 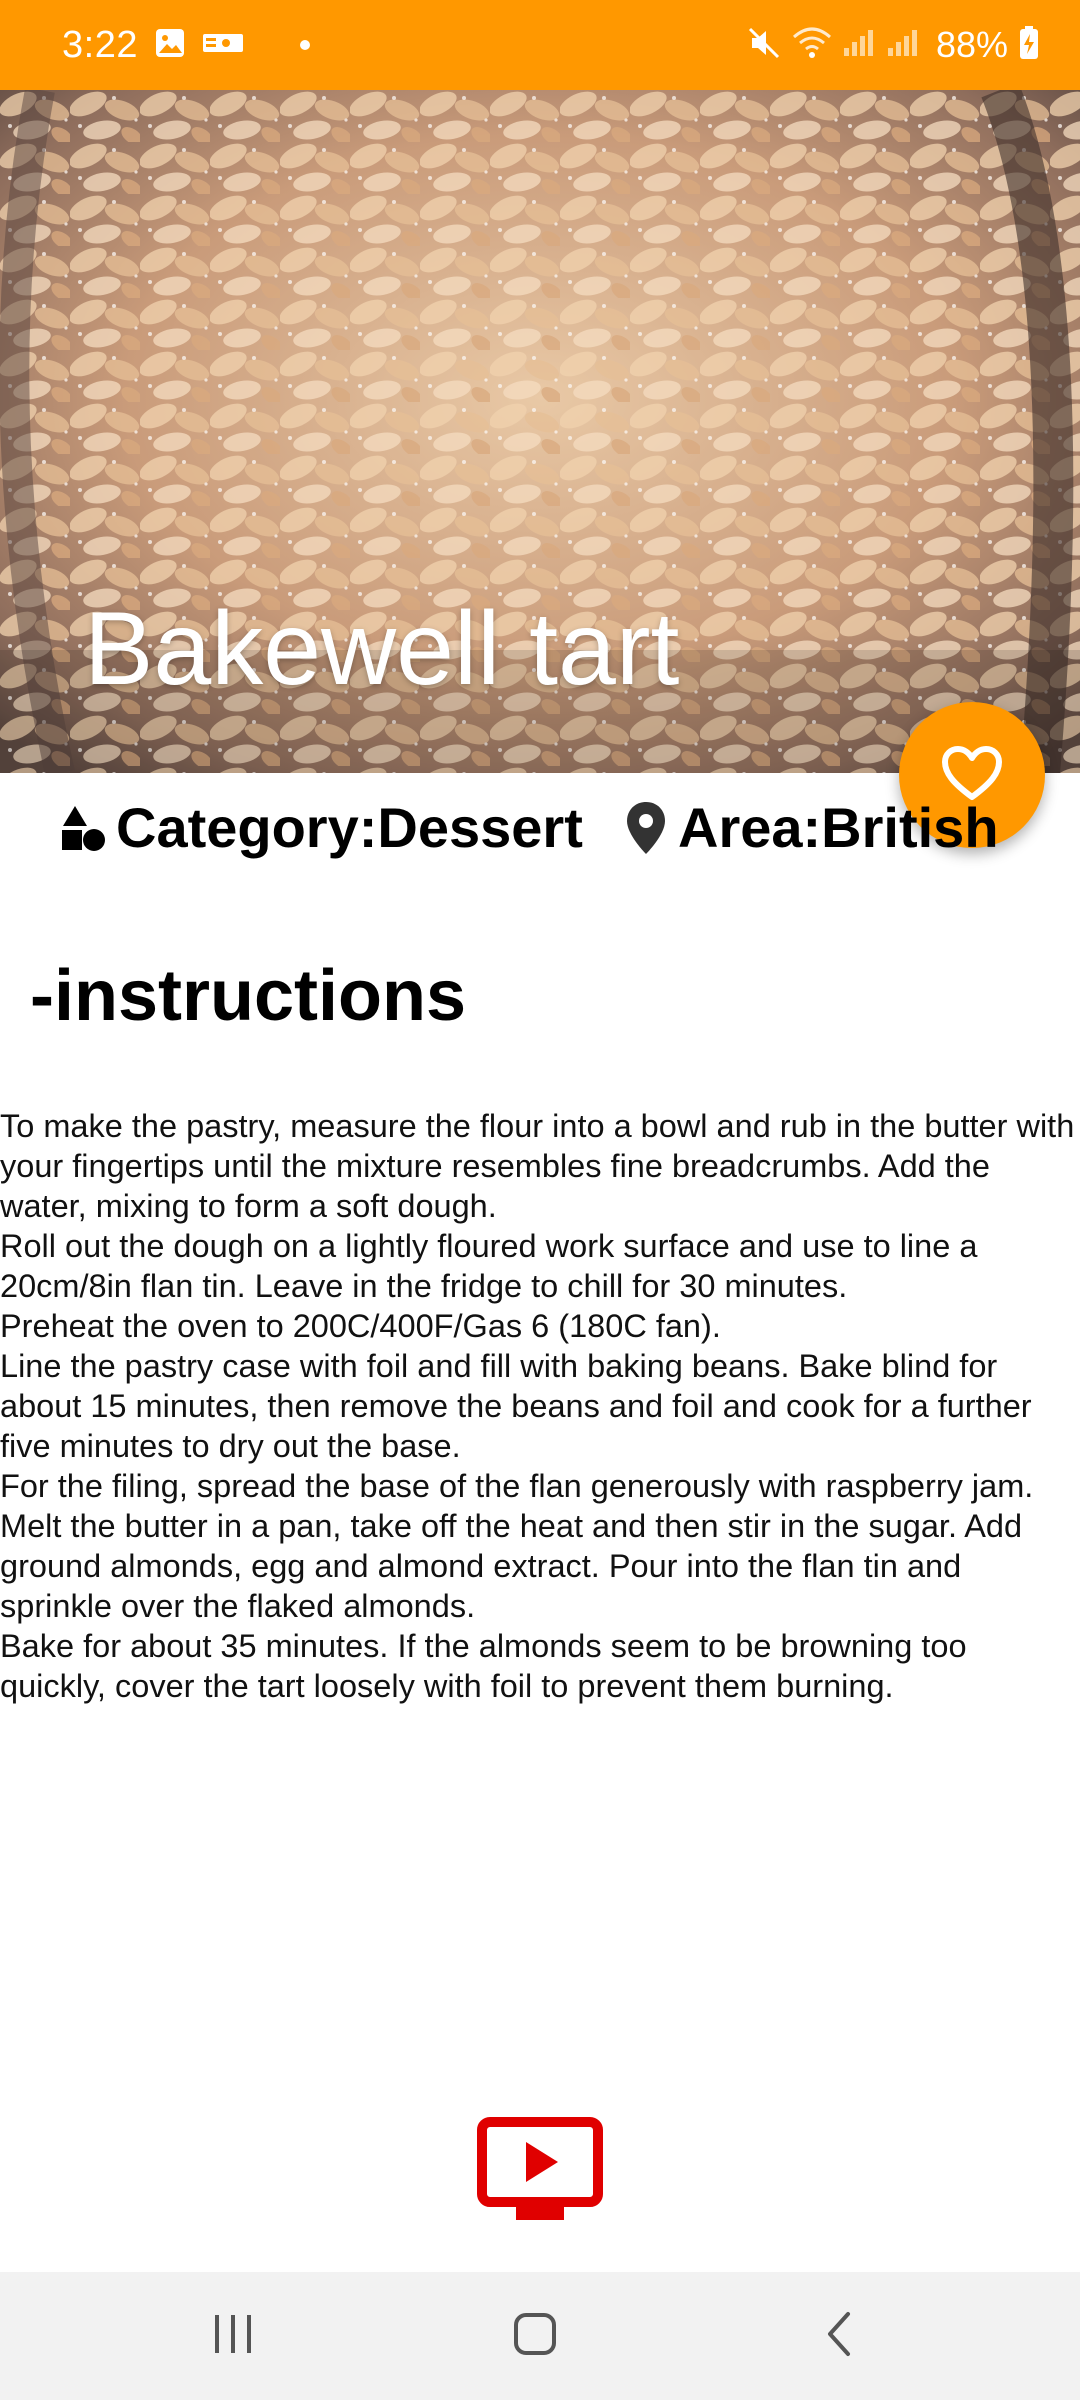 I want to click on signal-icon, so click(x=859, y=45).